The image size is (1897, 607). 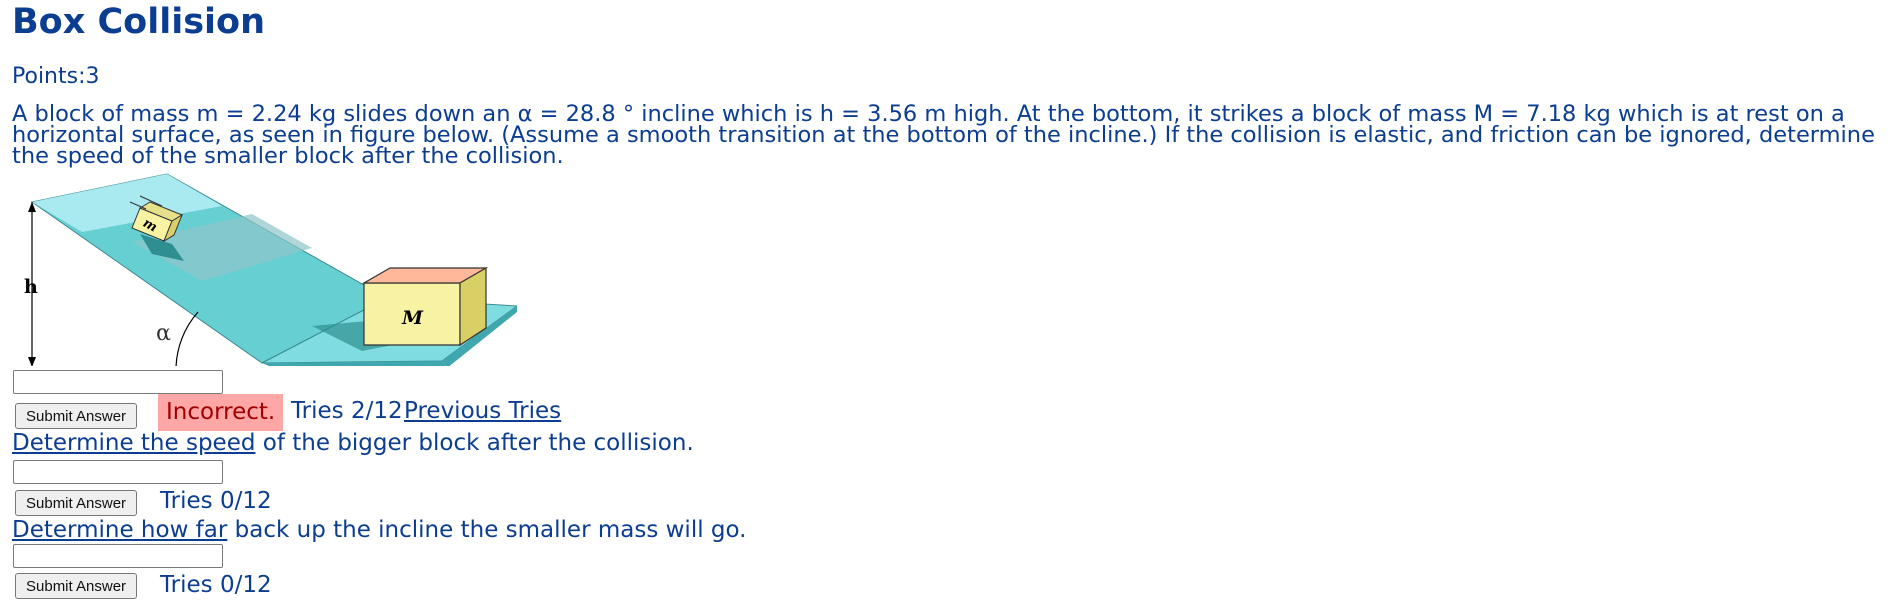 What do you see at coordinates (56, 76) in the screenshot?
I see `points-label: Points:3` at bounding box center [56, 76].